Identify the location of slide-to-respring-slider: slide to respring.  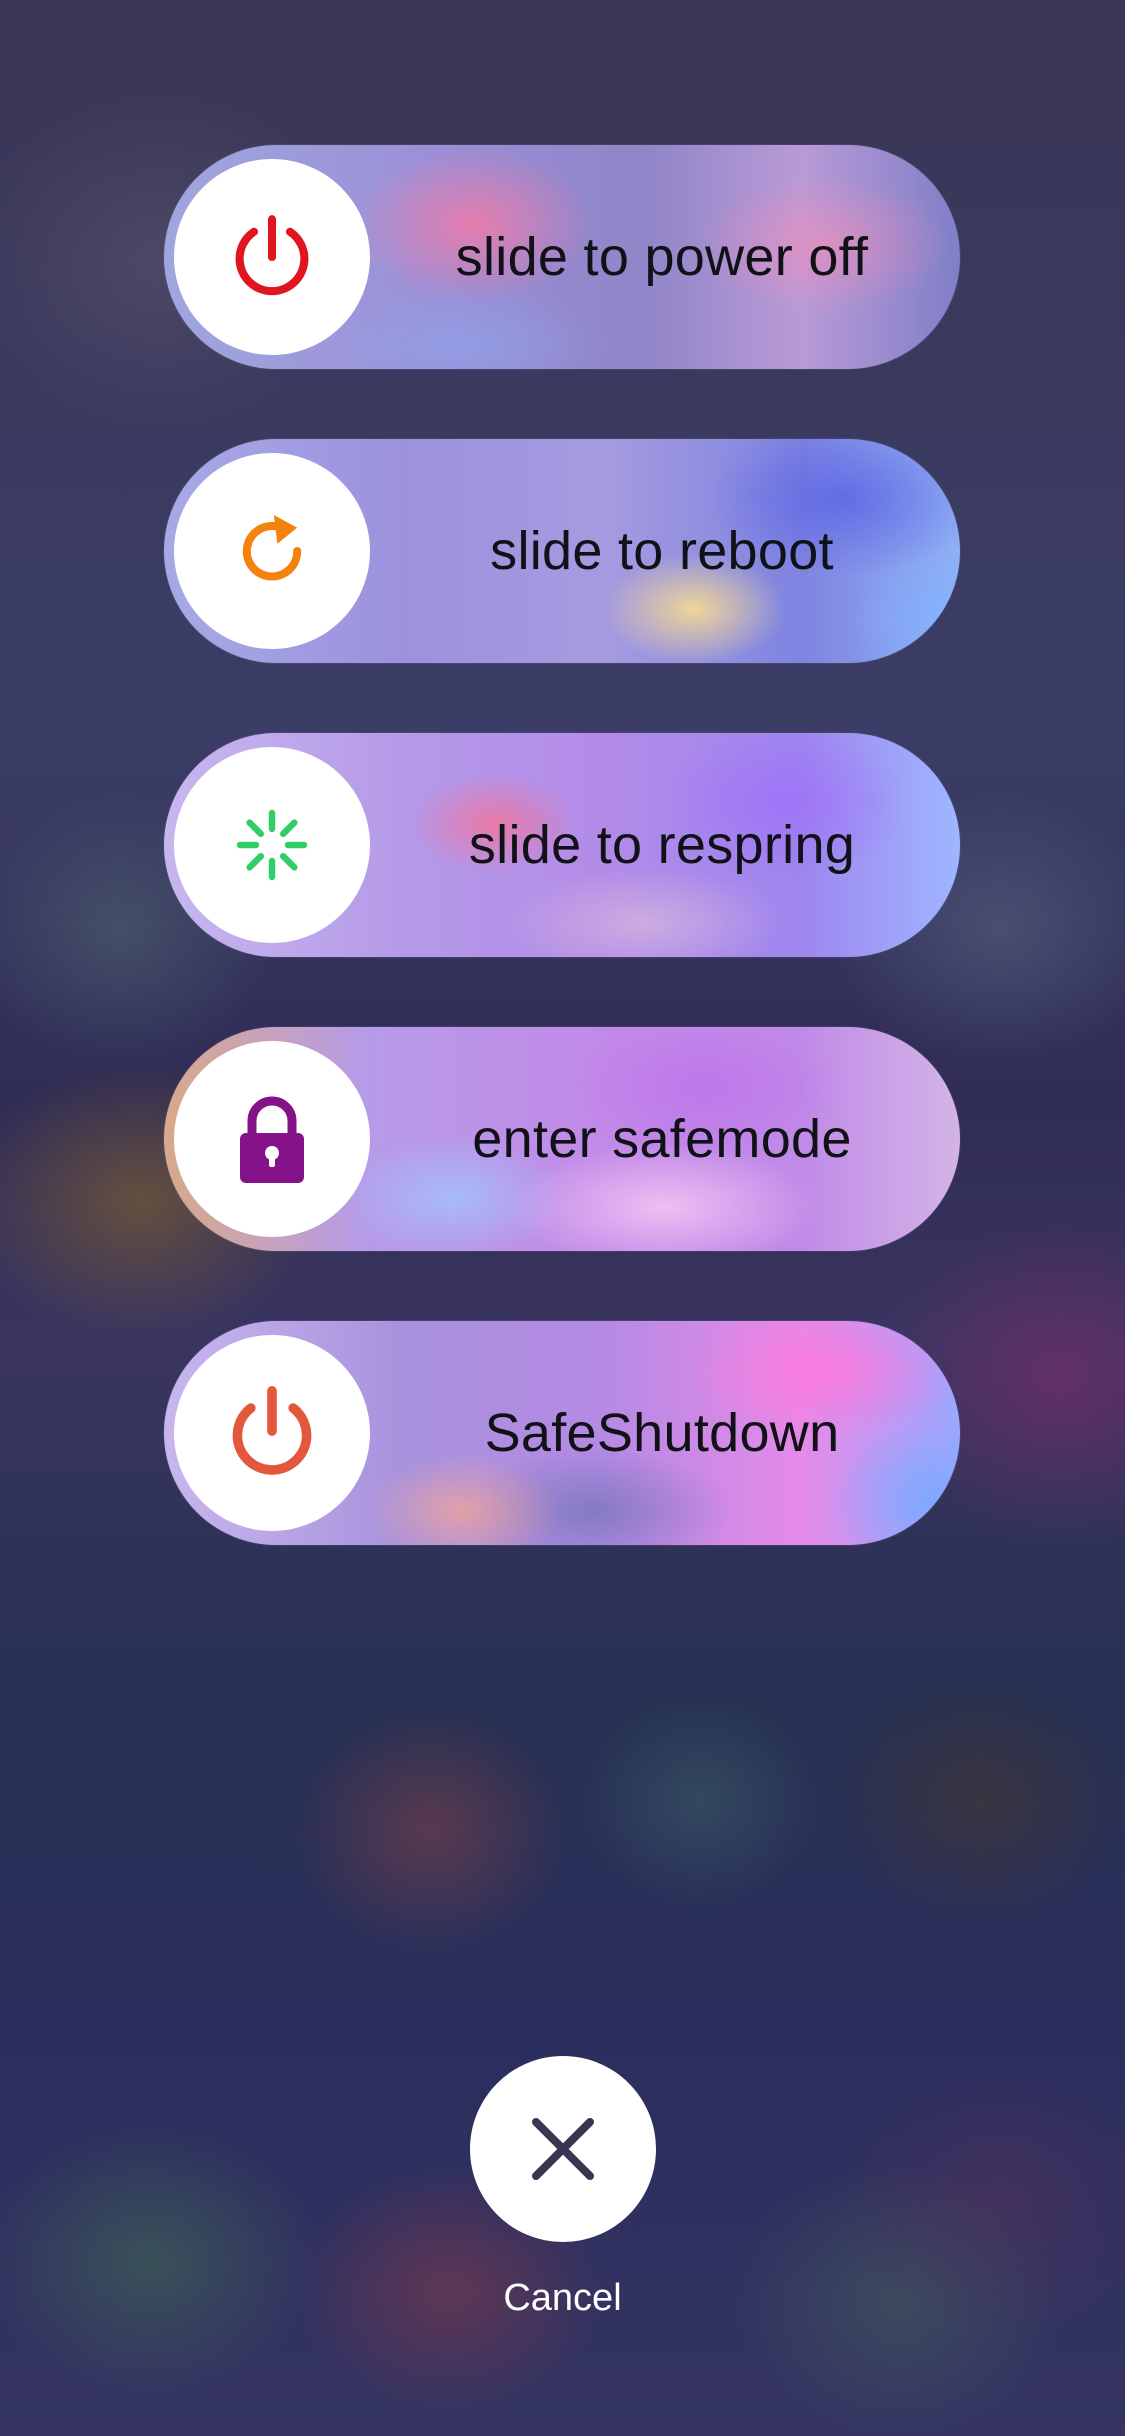
(562, 845).